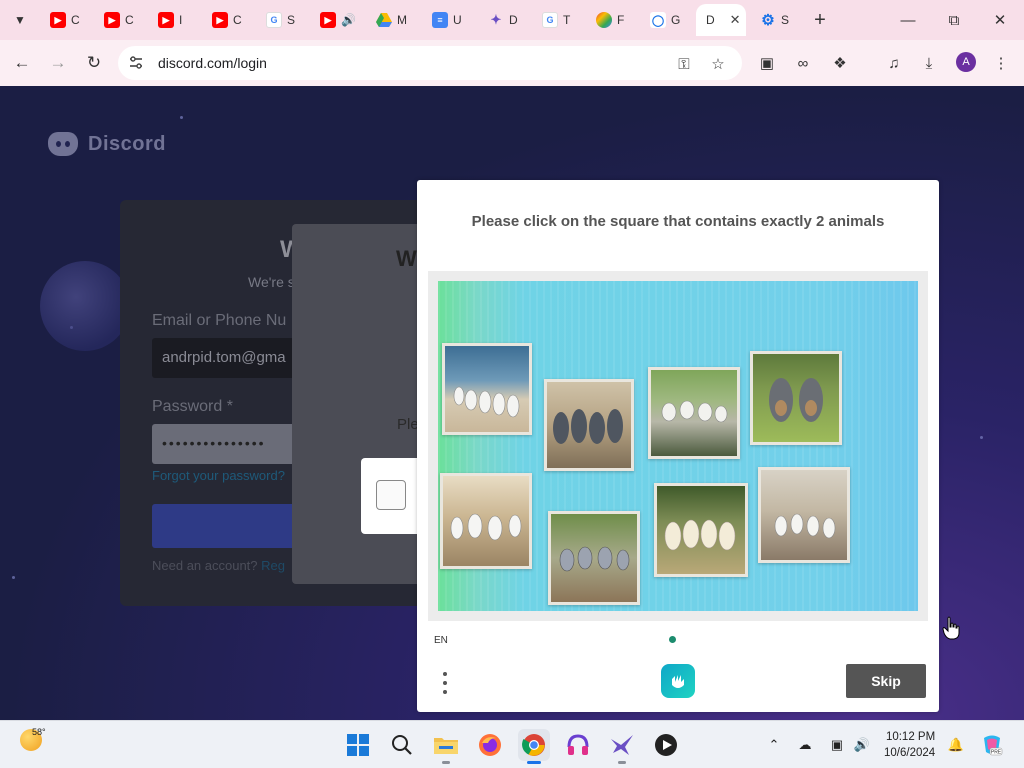 The height and width of the screenshot is (768, 1024). What do you see at coordinates (700, 535) in the screenshot?
I see `white-dogs-illustration` at bounding box center [700, 535].